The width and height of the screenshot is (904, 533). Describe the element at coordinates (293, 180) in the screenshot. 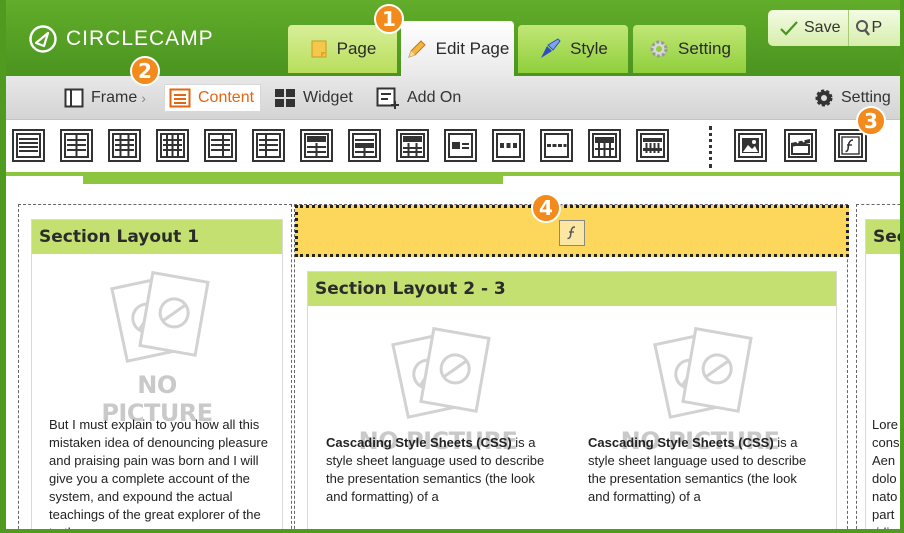

I see `drag-handle-bar` at that location.